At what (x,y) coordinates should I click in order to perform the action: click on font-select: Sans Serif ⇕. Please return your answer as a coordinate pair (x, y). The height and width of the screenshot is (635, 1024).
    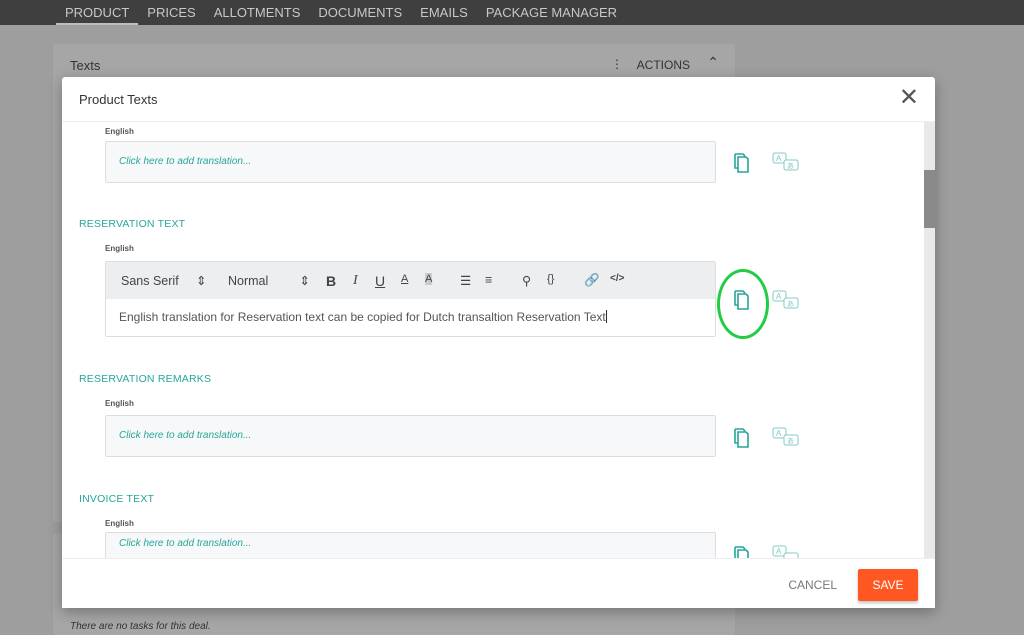
    Looking at the image, I should click on (164, 280).